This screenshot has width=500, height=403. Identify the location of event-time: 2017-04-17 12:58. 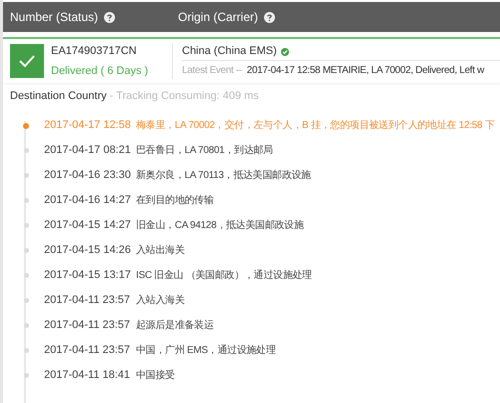
(88, 126).